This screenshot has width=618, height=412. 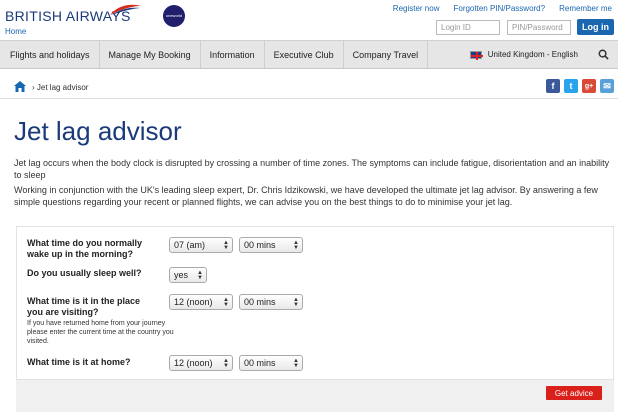 What do you see at coordinates (79, 362) in the screenshot?
I see `q-home-time-label: What time is it at home?` at bounding box center [79, 362].